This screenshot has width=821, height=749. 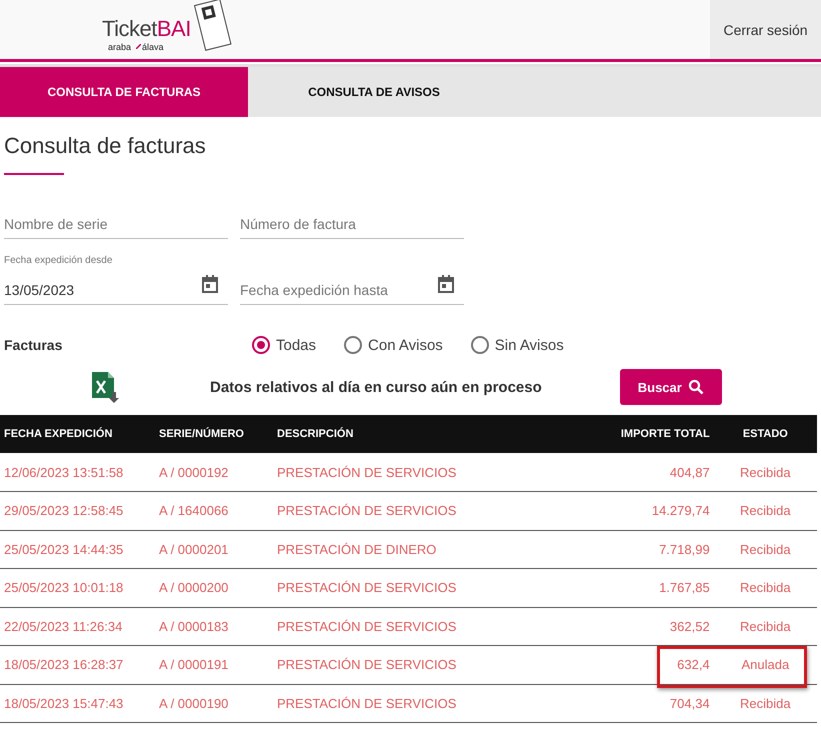 What do you see at coordinates (284, 345) in the screenshot?
I see `radio-option: Todas` at bounding box center [284, 345].